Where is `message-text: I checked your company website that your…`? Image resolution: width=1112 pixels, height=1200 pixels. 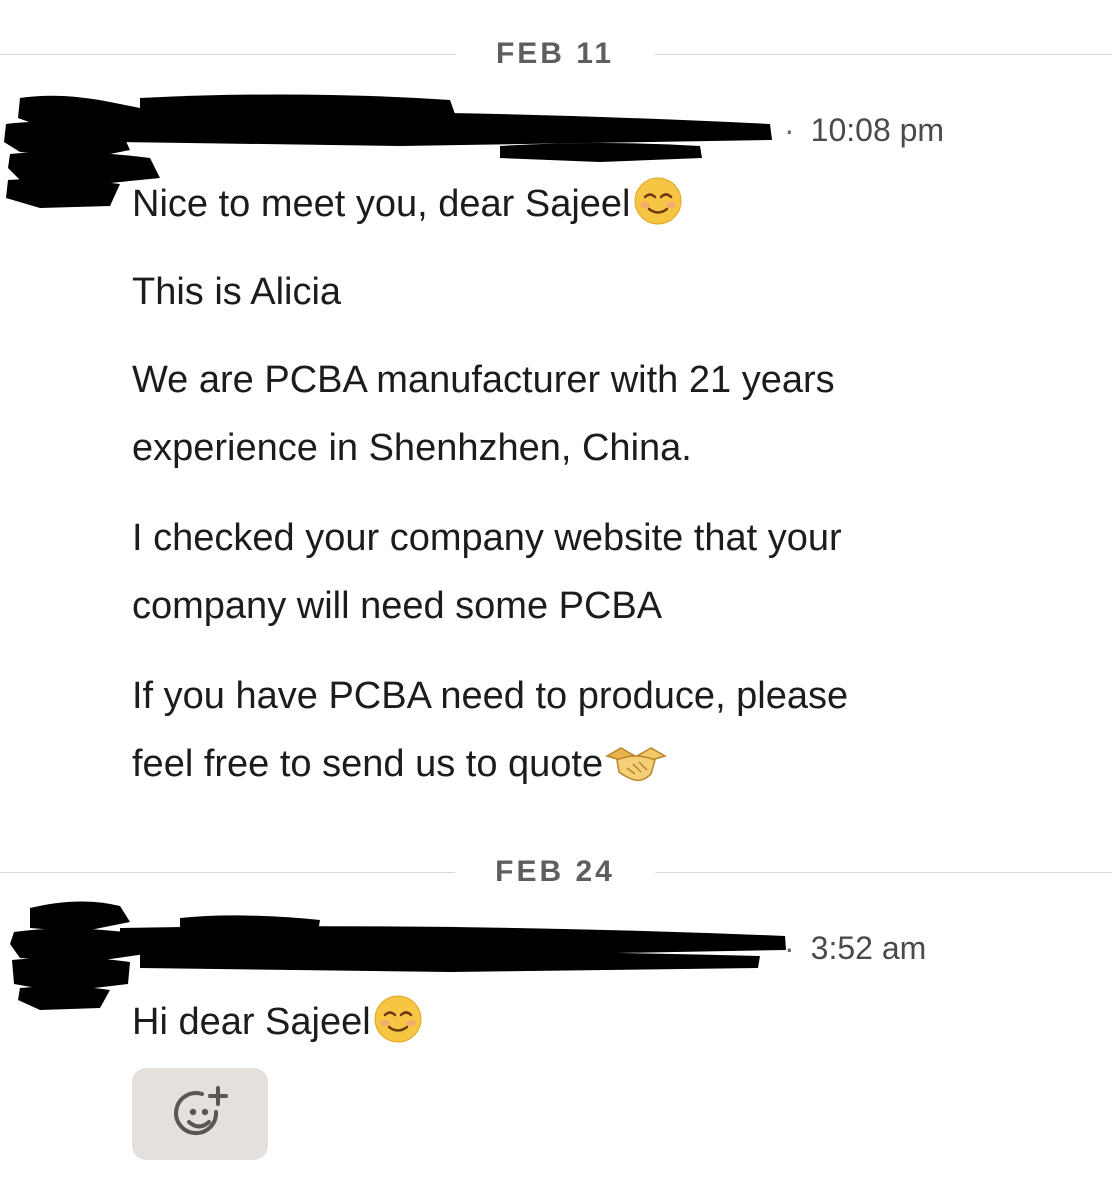
message-text: I checked your company website that your… is located at coordinates (582, 572).